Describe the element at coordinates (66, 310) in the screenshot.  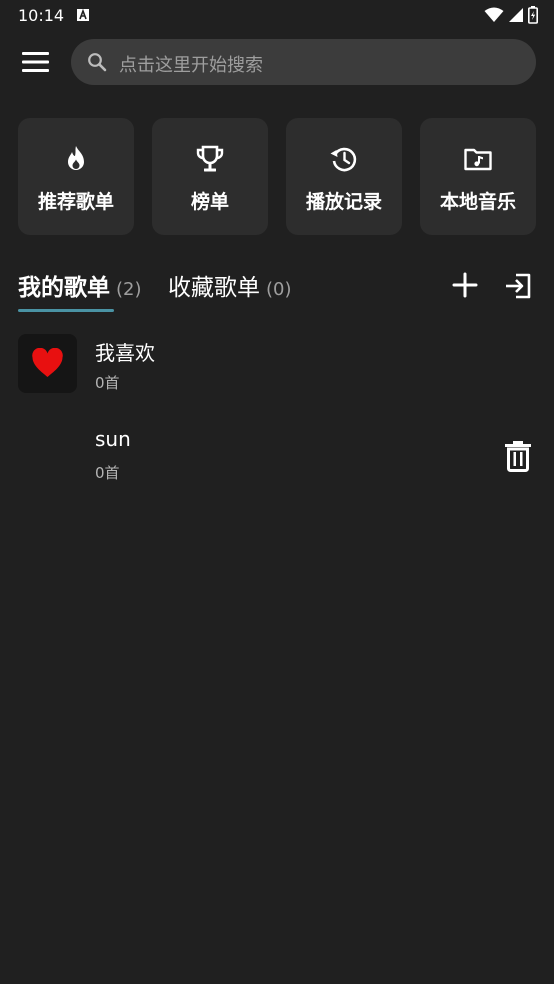
I see `active-tab-indicator` at that location.